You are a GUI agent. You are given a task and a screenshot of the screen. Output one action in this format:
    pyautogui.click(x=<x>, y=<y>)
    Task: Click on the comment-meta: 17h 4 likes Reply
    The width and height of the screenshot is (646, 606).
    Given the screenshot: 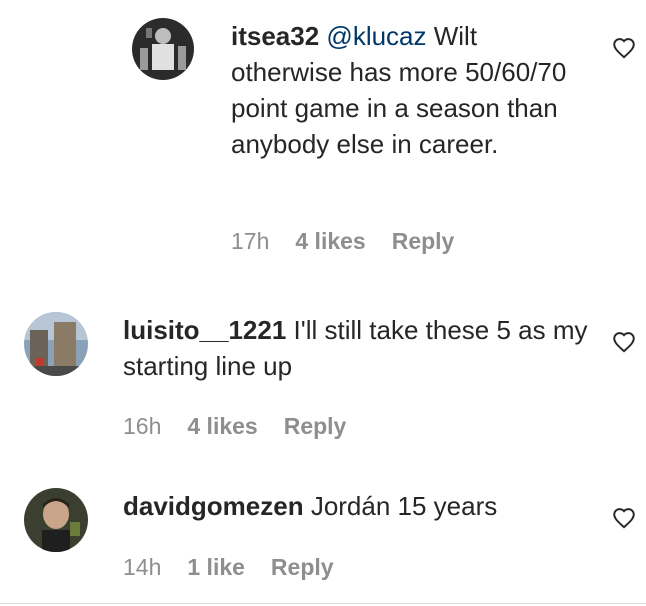 What is the action you would take?
    pyautogui.click(x=355, y=241)
    